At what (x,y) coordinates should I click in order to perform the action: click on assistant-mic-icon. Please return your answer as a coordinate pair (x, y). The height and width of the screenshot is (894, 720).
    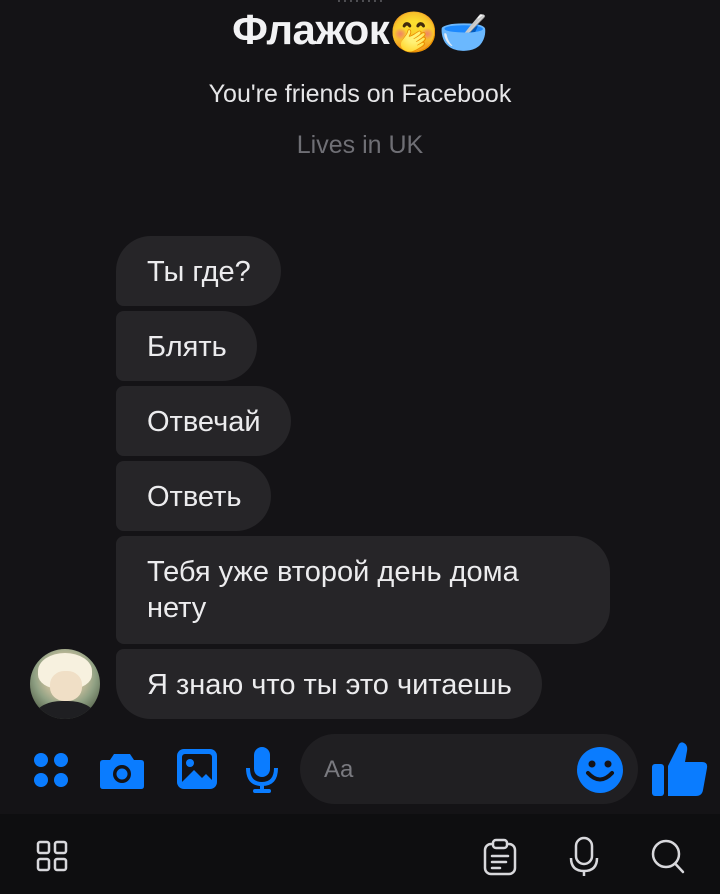
    Looking at the image, I should click on (584, 857).